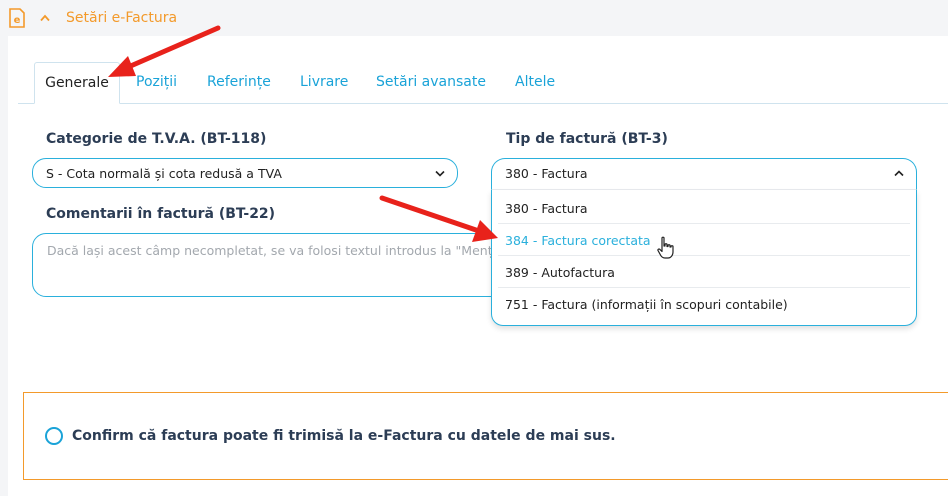 This screenshot has height=496, width=948. I want to click on vat-category-label: Categorie de T.V.A. (BT-118), so click(156, 139).